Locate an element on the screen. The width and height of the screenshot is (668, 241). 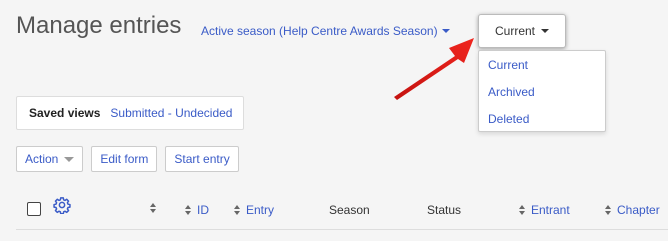
column-header-label: Season is located at coordinates (349, 210).